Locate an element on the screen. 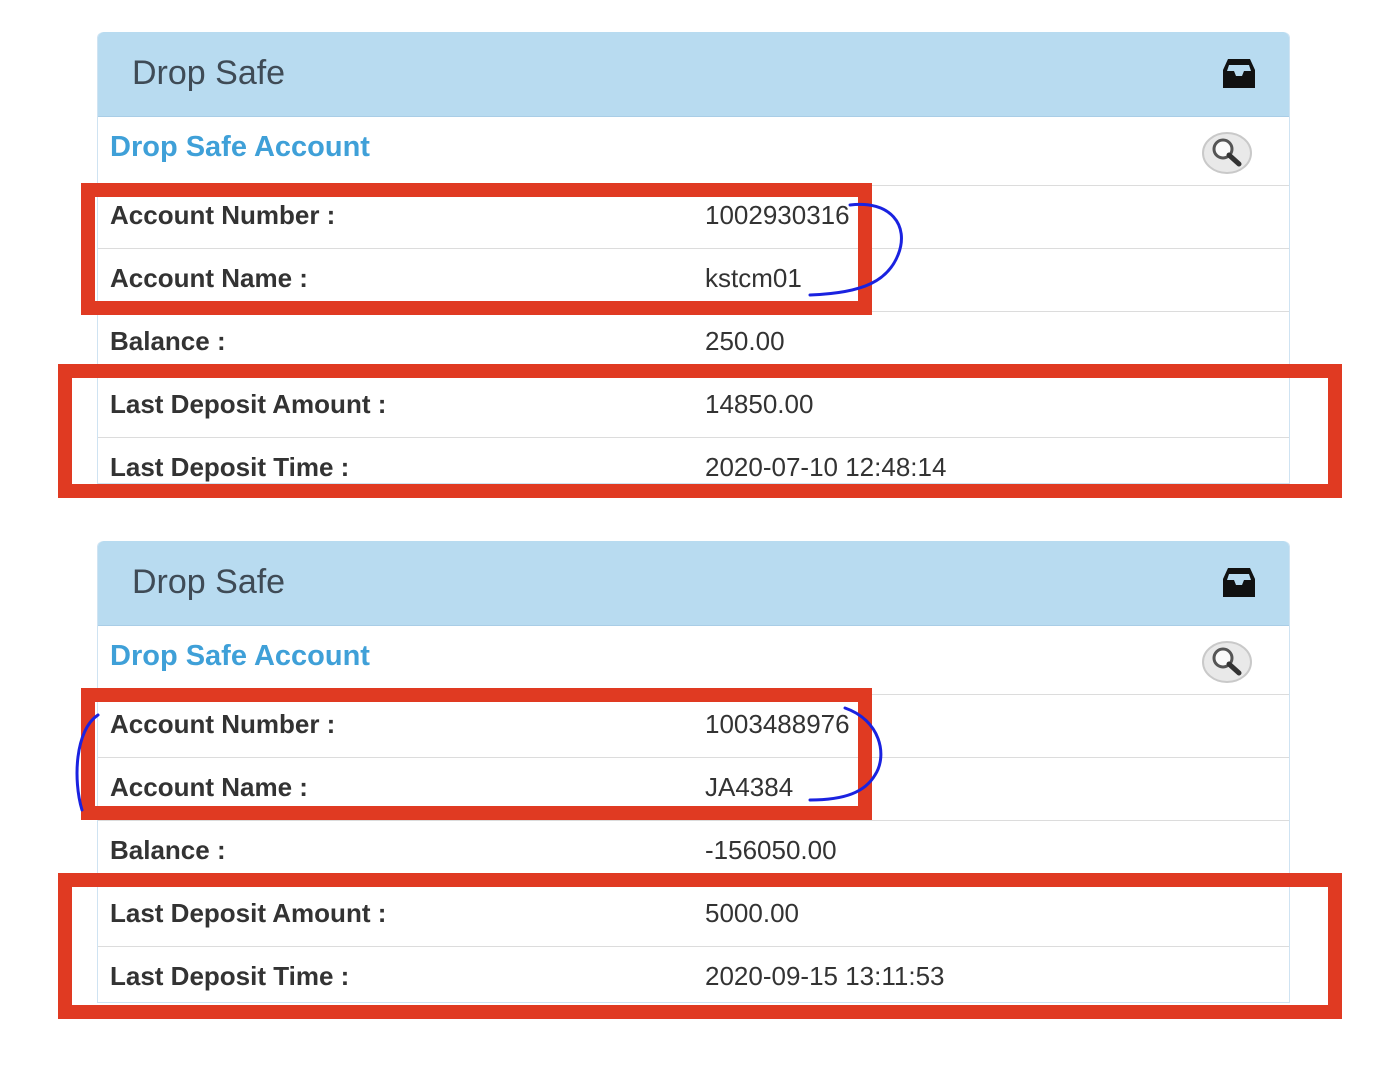 The height and width of the screenshot is (1076, 1376). last-deposit-time-row: Last Deposit Time : 2020-07-10 12:48:14 is located at coordinates (693, 469).